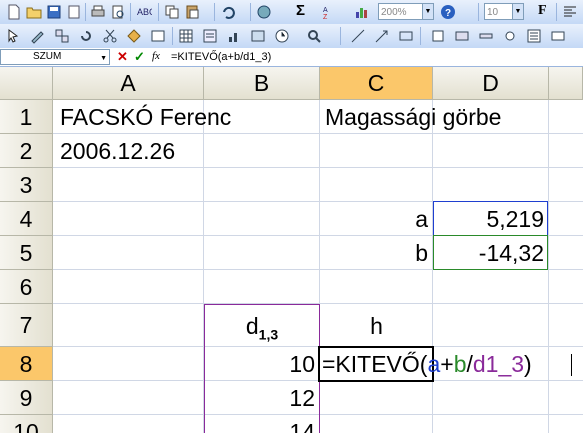  What do you see at coordinates (38, 36) in the screenshot?
I see `draw-icon` at bounding box center [38, 36].